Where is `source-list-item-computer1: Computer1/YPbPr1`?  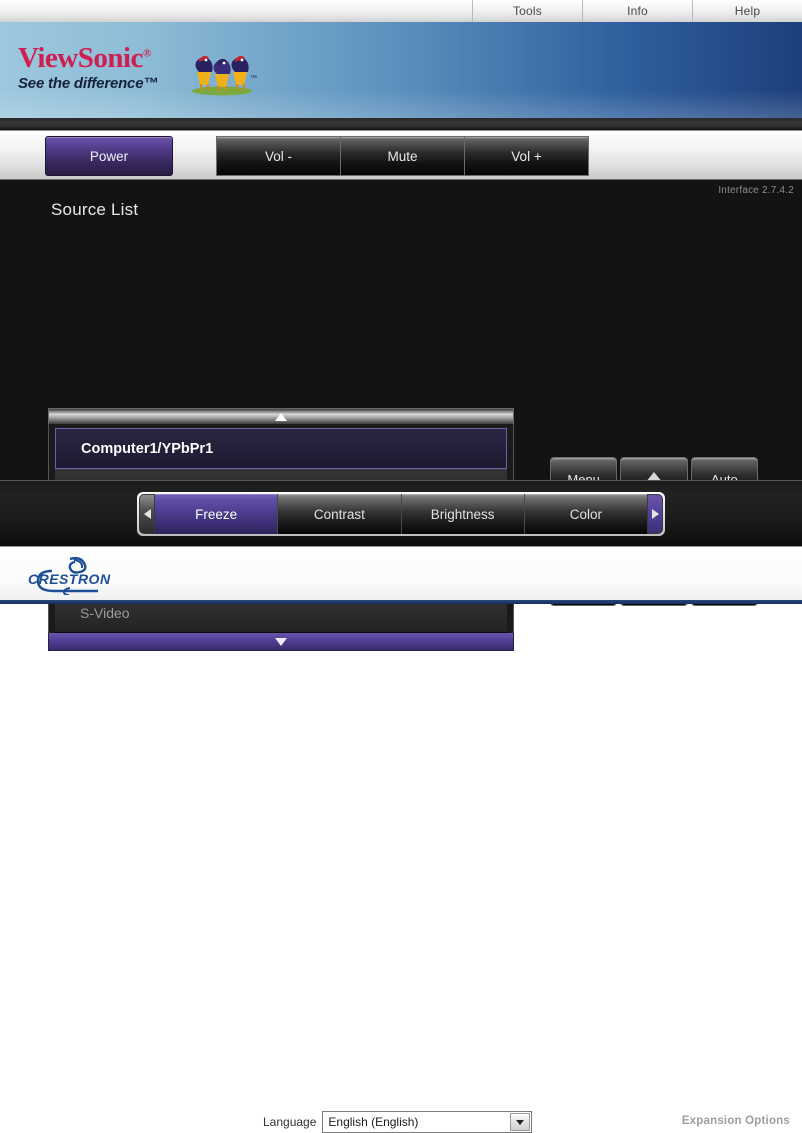 source-list-item-computer1: Computer1/YPbPr1 is located at coordinates (281, 448).